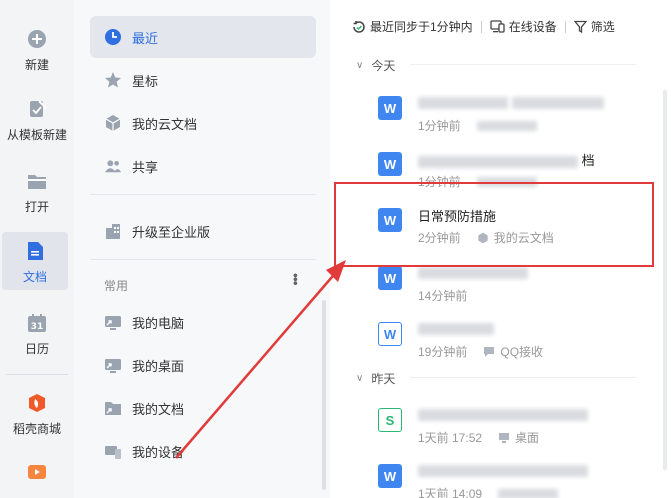  I want to click on file-location: 桌面, so click(518, 437).